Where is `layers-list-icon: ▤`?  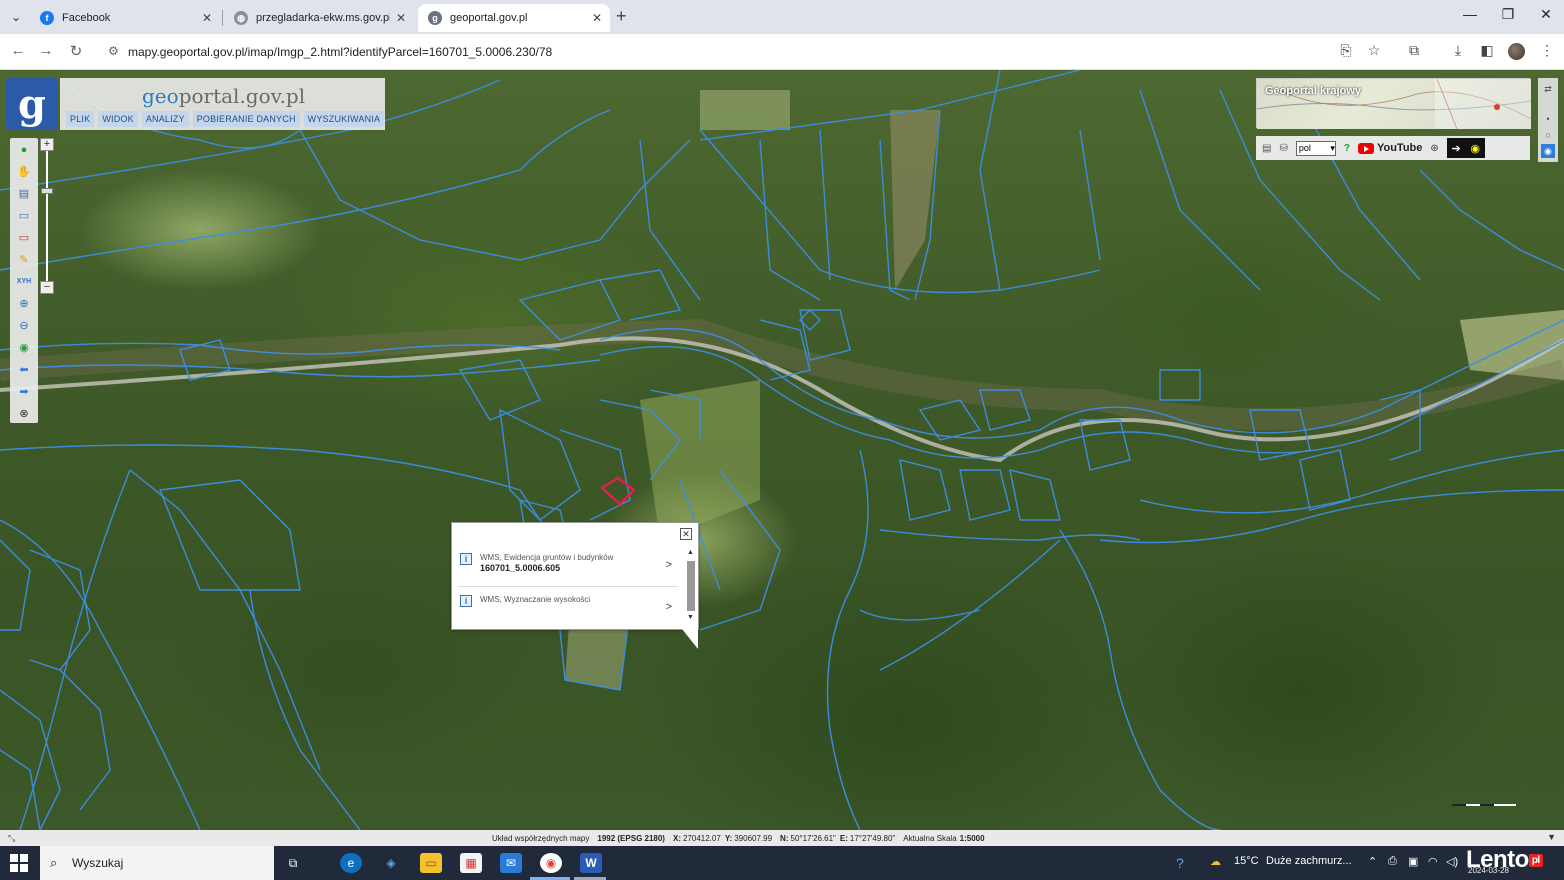
layers-list-icon: ▤ is located at coordinates (24, 194).